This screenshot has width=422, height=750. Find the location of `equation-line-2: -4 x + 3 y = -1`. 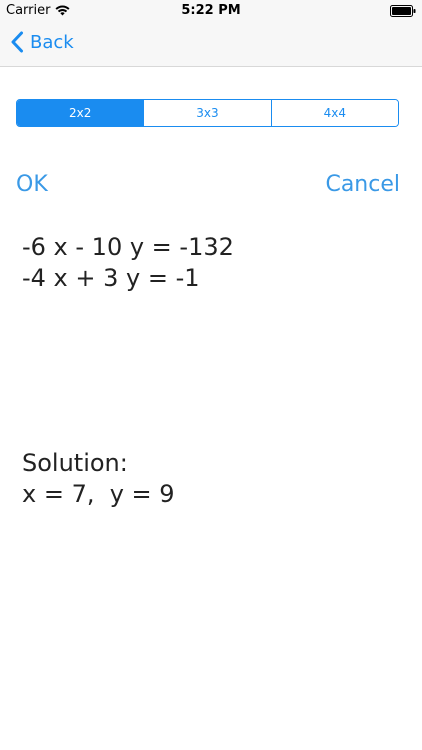

equation-line-2: -4 x + 3 y = -1 is located at coordinates (111, 278).